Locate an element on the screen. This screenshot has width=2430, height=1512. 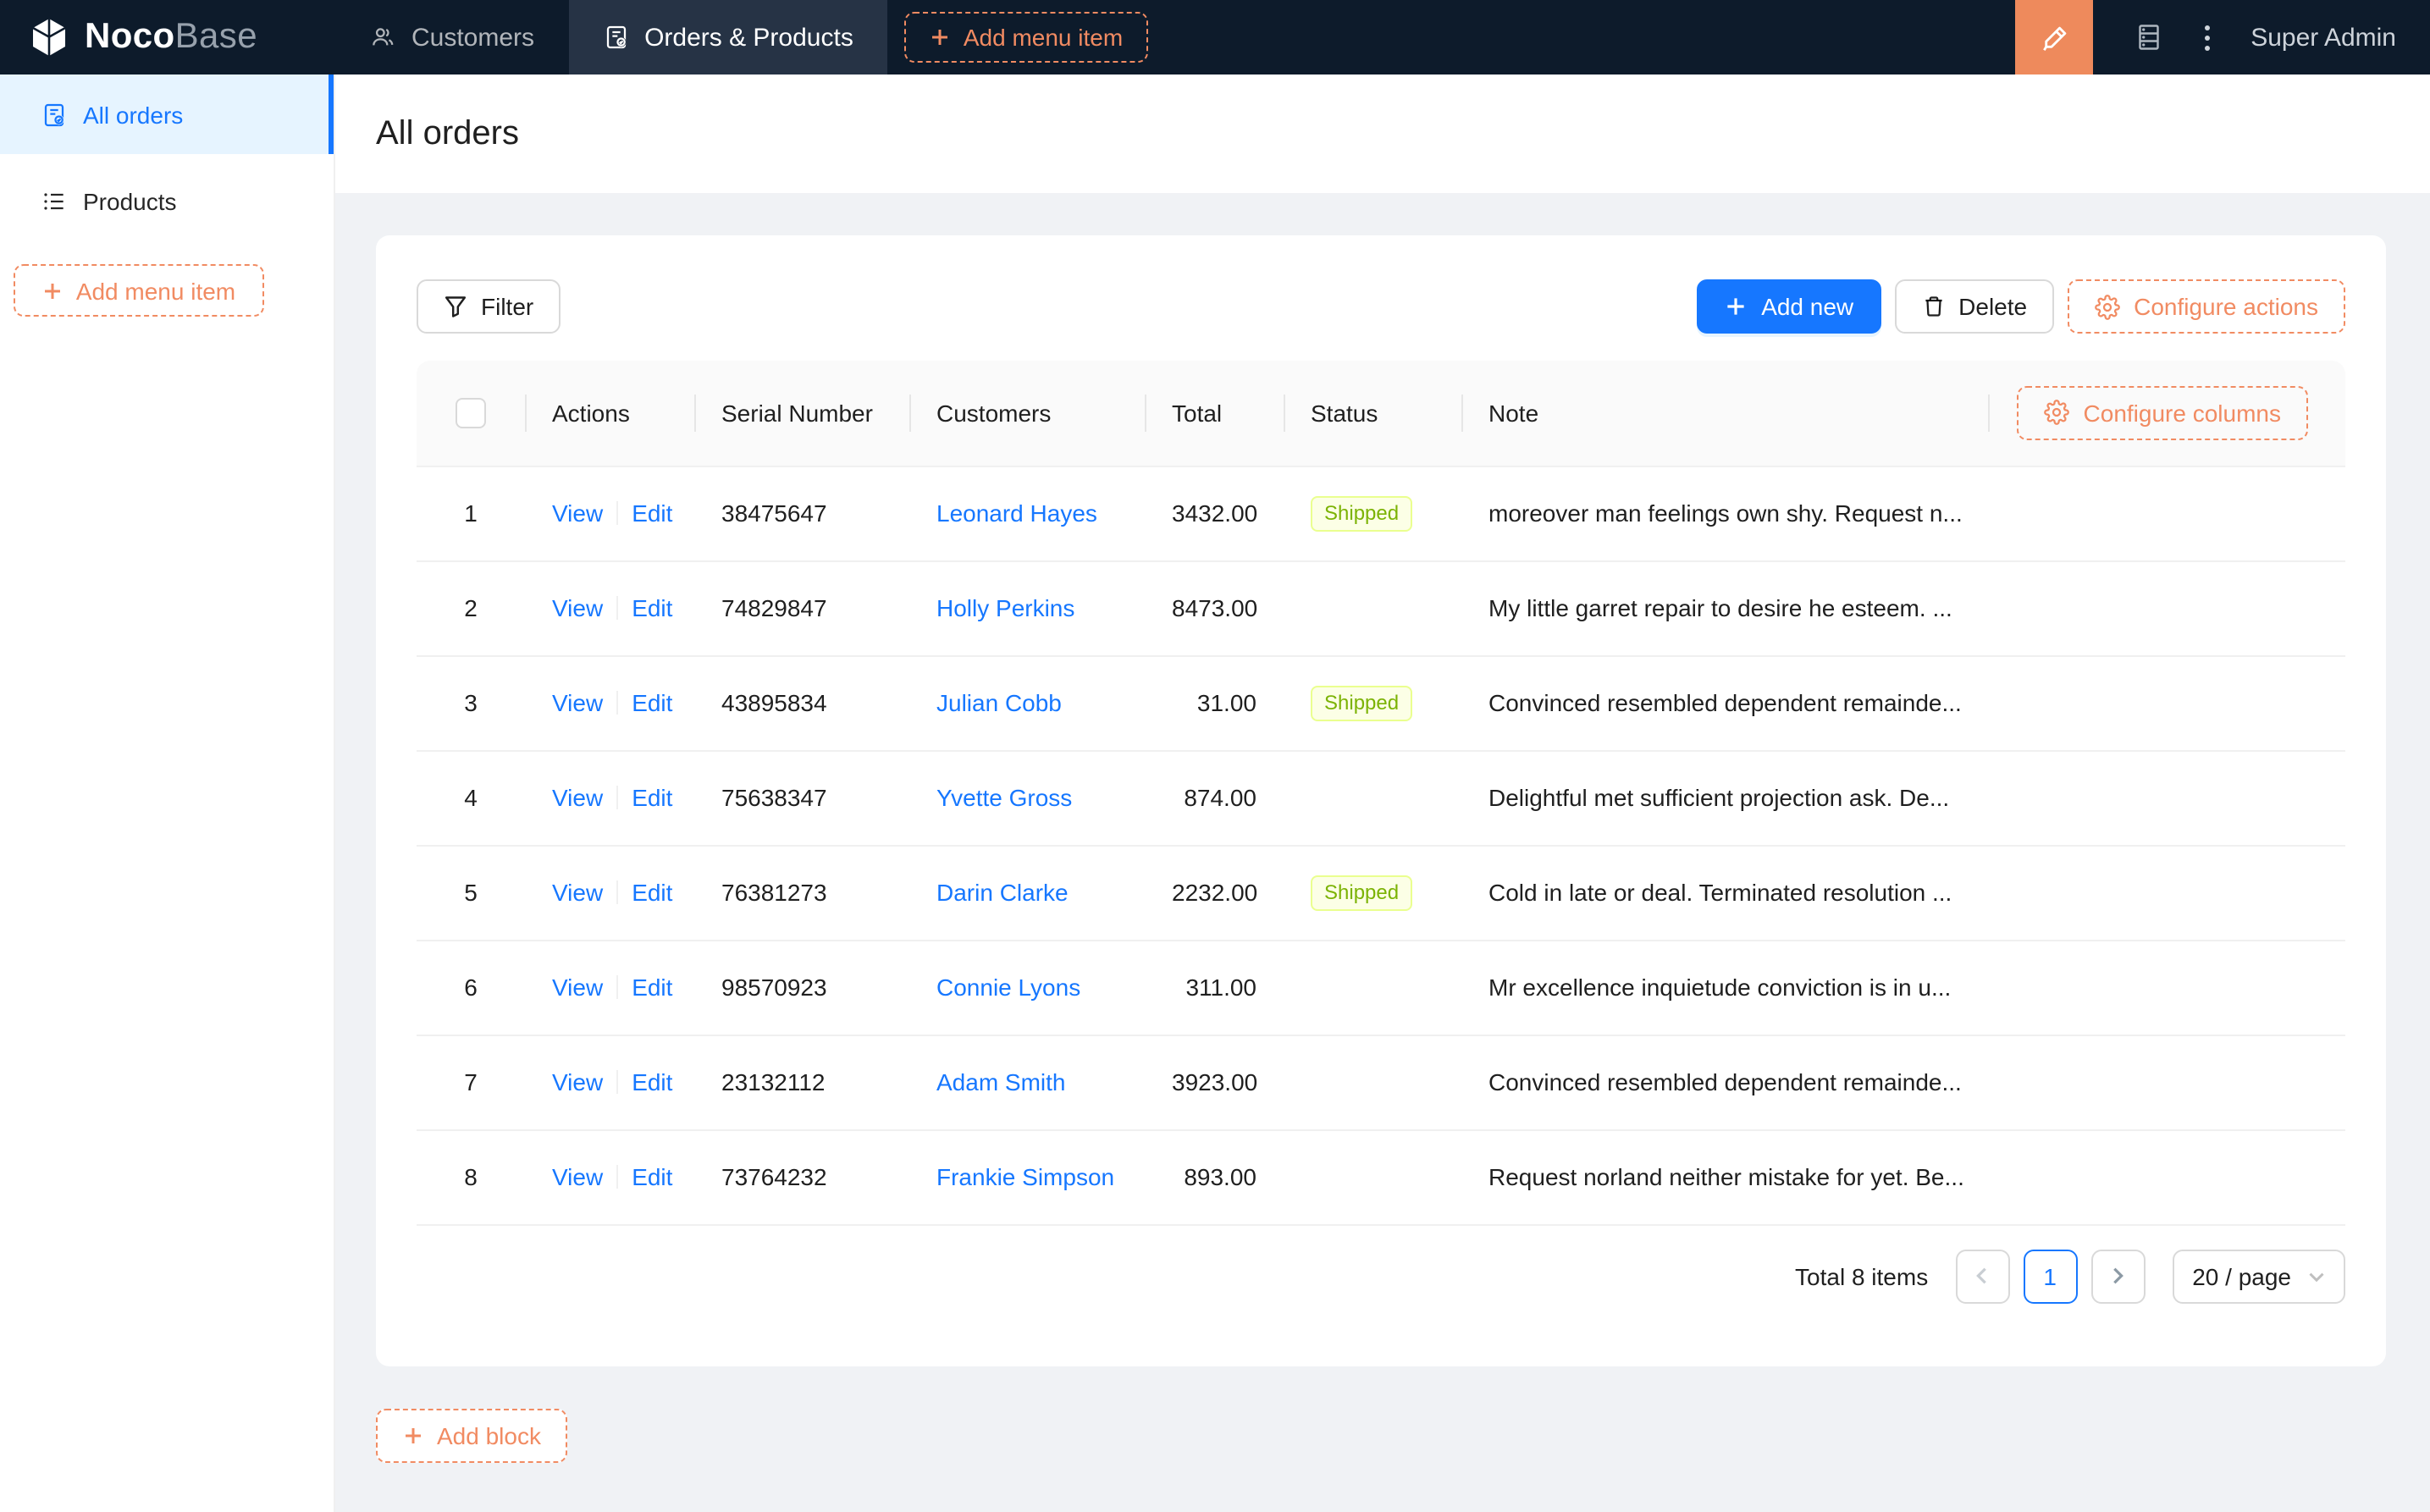
add-new-button: Add new is located at coordinates (1789, 306).